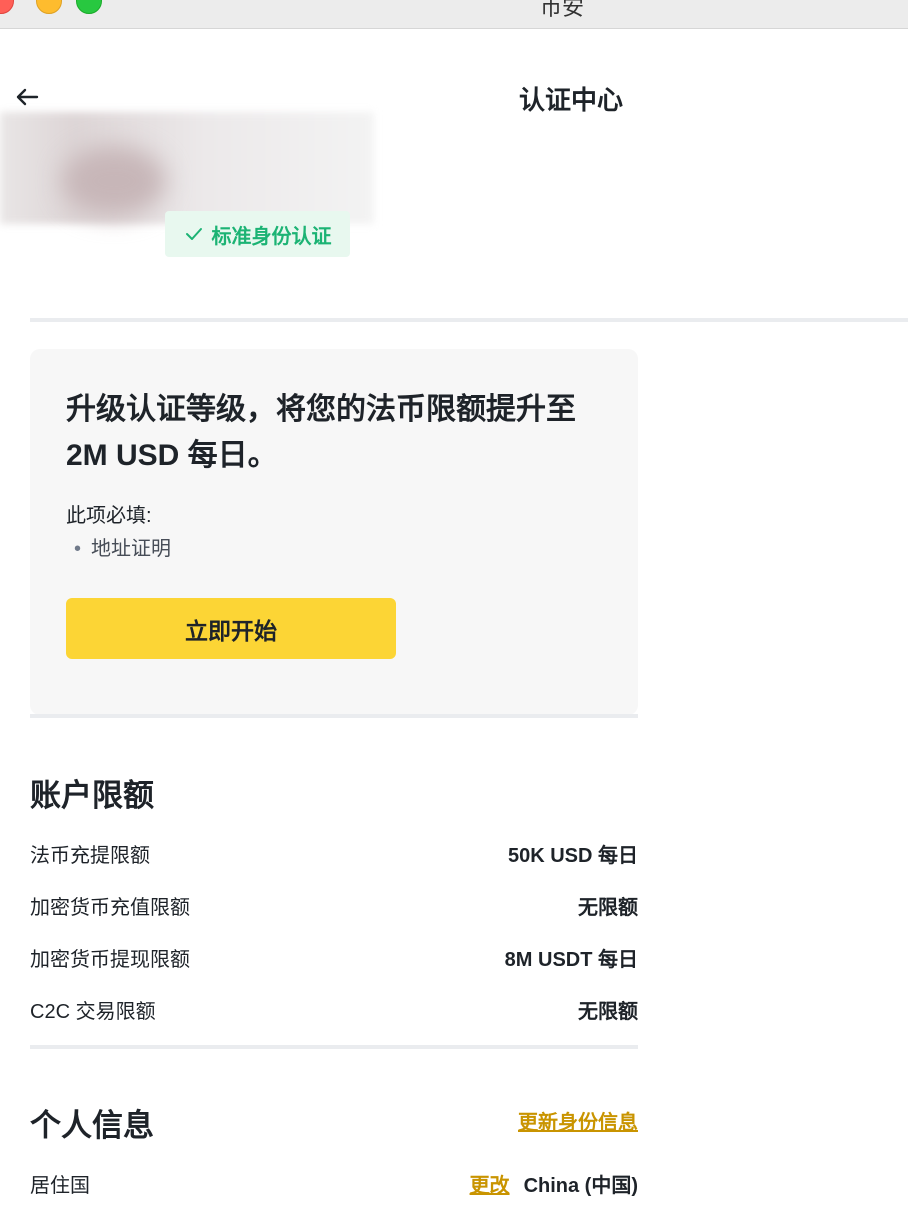 The height and width of the screenshot is (1208, 908). Describe the element at coordinates (114, 181) in the screenshot. I see `avatar` at that location.